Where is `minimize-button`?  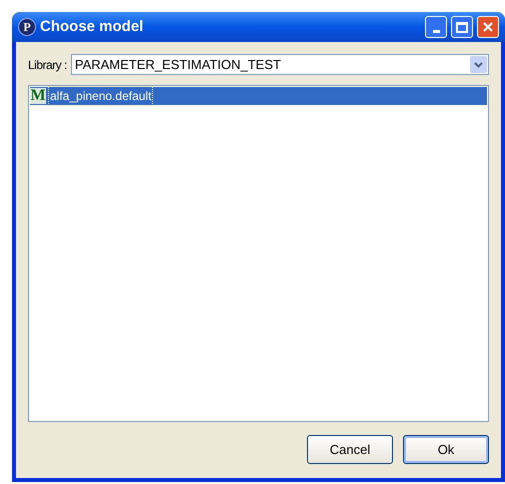 minimize-button is located at coordinates (436, 27).